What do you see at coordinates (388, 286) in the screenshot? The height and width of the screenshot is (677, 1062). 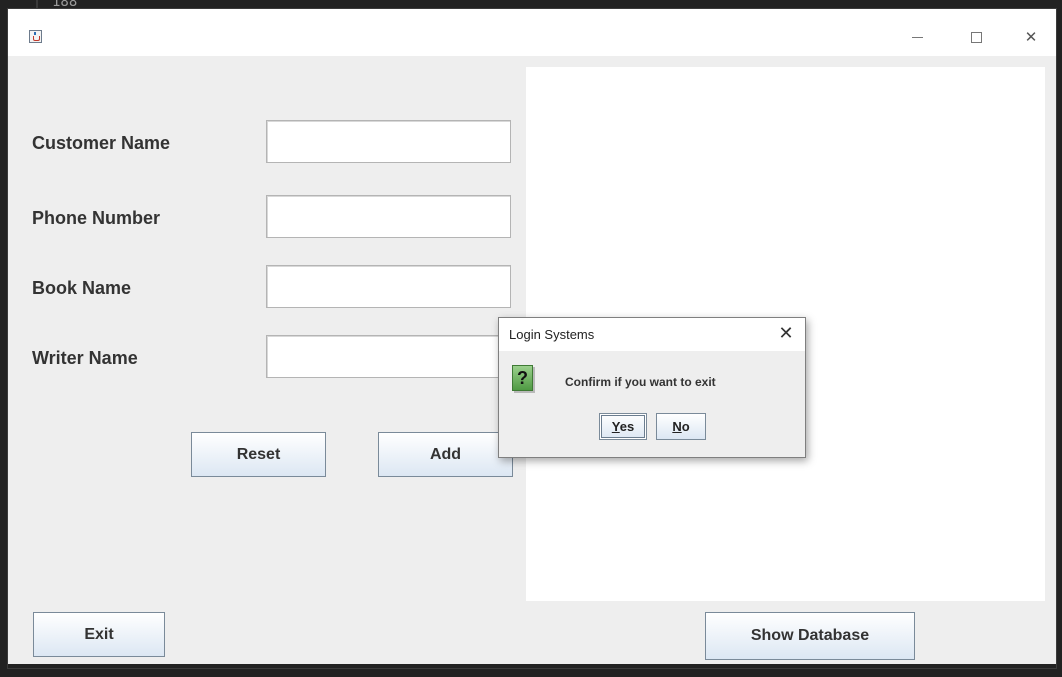 I see `book-name-field` at bounding box center [388, 286].